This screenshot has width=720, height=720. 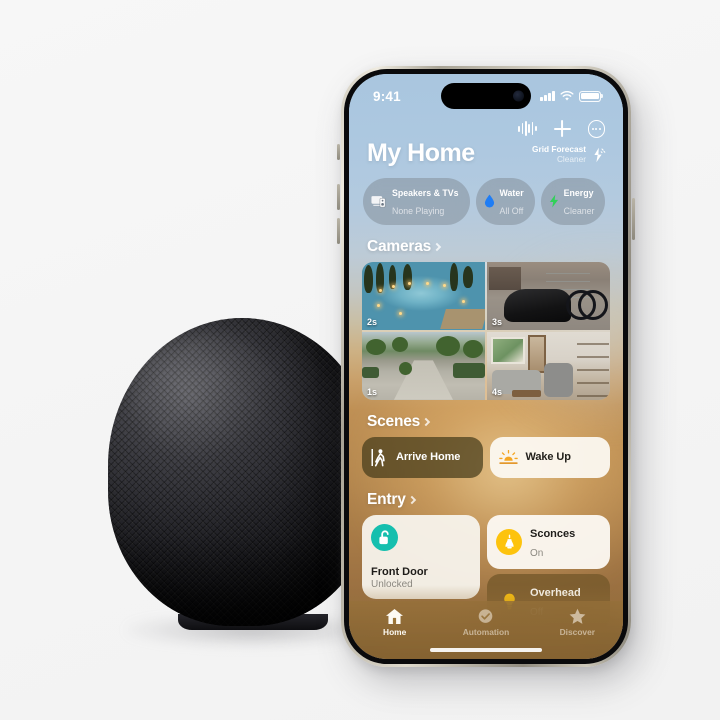 I want to click on clean-energy-bolt-icon, so click(x=600, y=154).